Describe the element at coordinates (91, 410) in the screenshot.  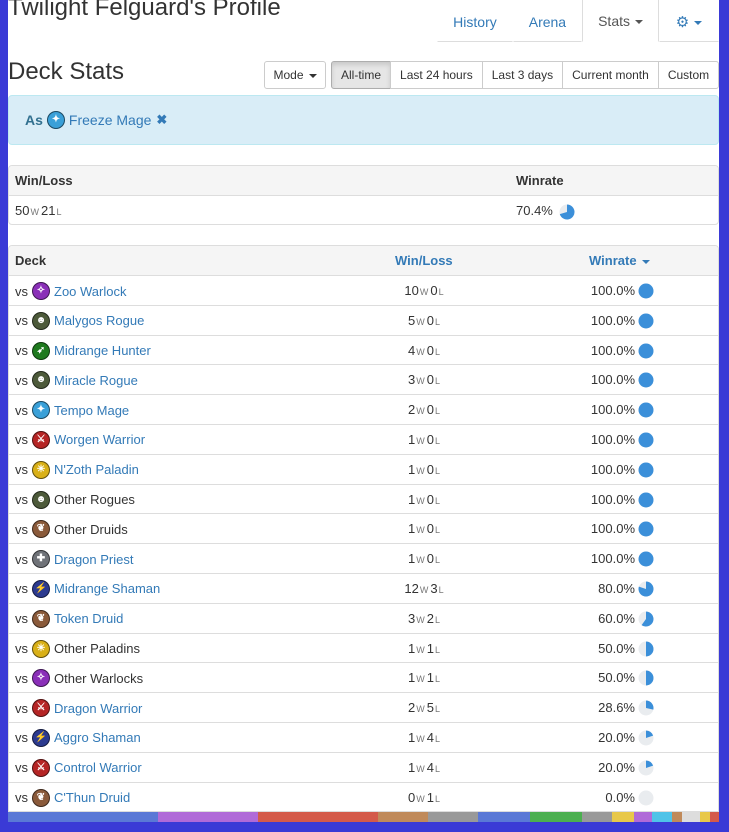
I see `deck-name: Tempo Mage` at that location.